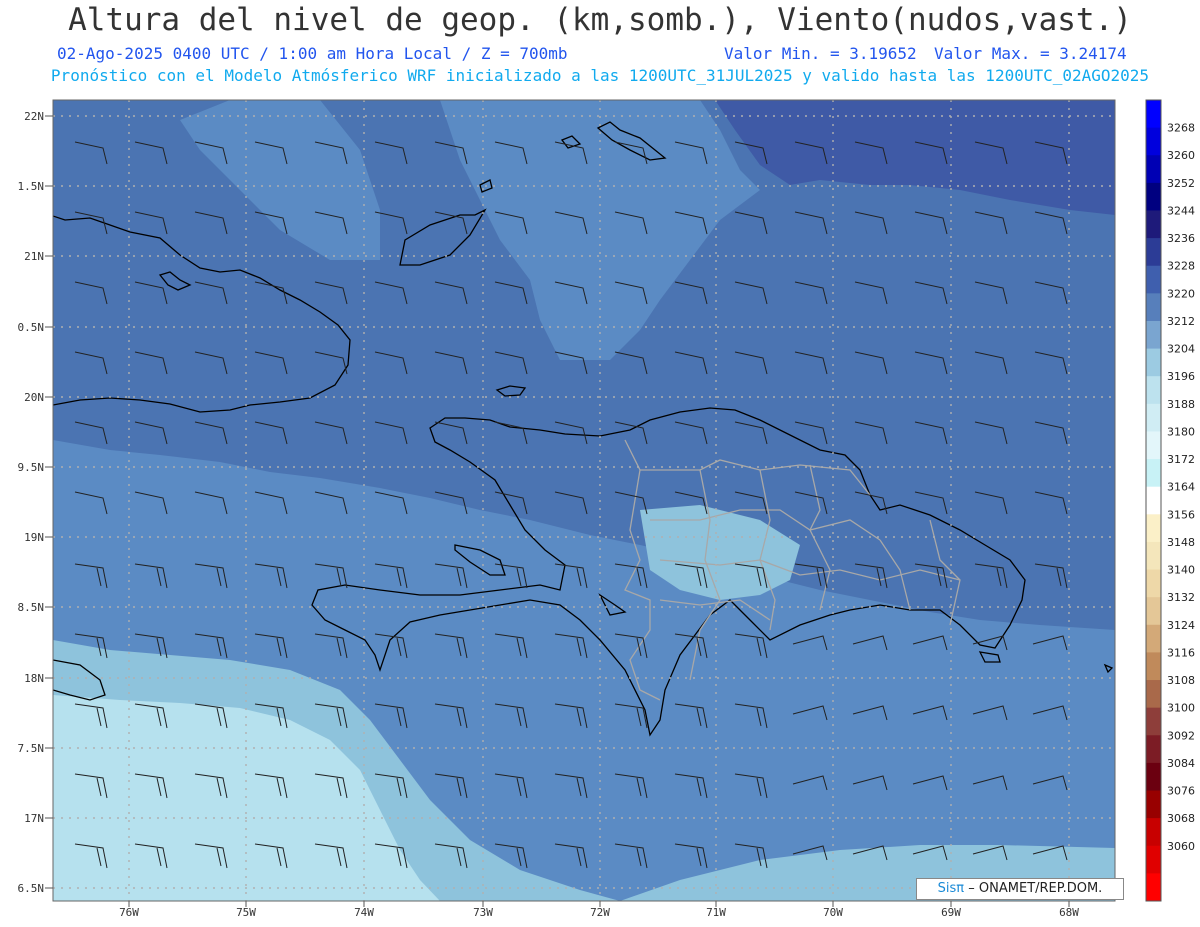 The image size is (1200, 927). Describe the element at coordinates (1181, 238) in the screenshot. I see `colorbar-label: 3236` at that location.